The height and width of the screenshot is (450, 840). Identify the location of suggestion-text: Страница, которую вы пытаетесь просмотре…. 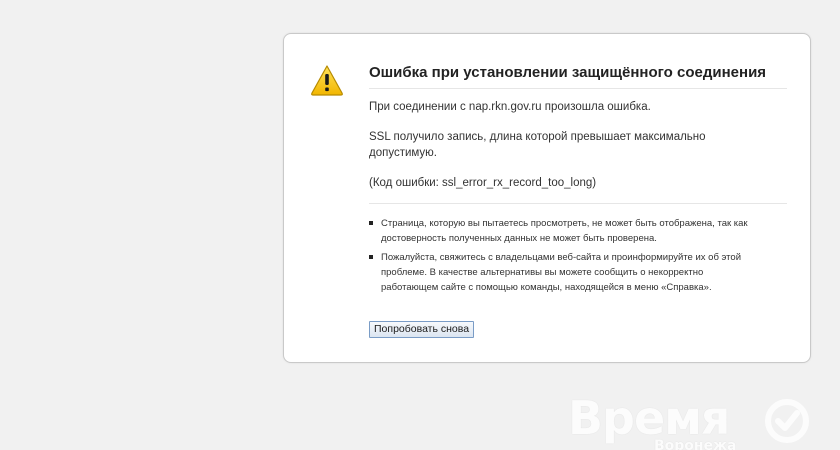
(564, 231).